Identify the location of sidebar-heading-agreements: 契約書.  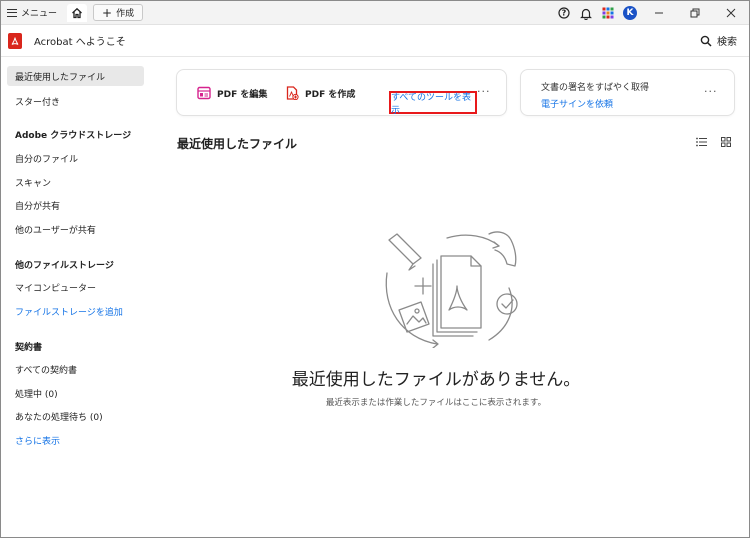
(29, 348).